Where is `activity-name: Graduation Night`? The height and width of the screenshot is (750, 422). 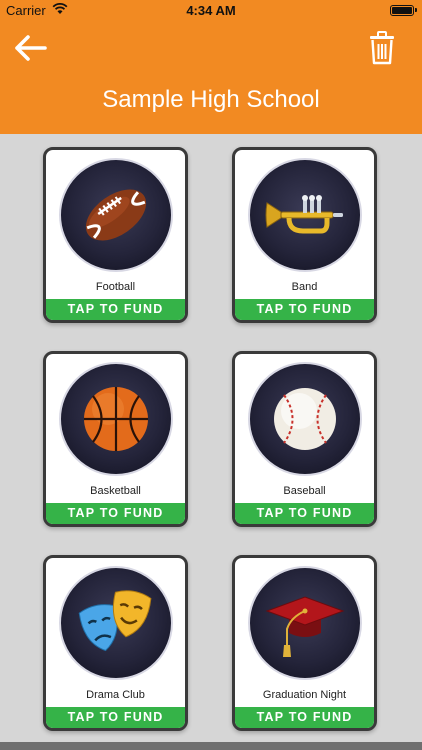 activity-name: Graduation Night is located at coordinates (304, 695).